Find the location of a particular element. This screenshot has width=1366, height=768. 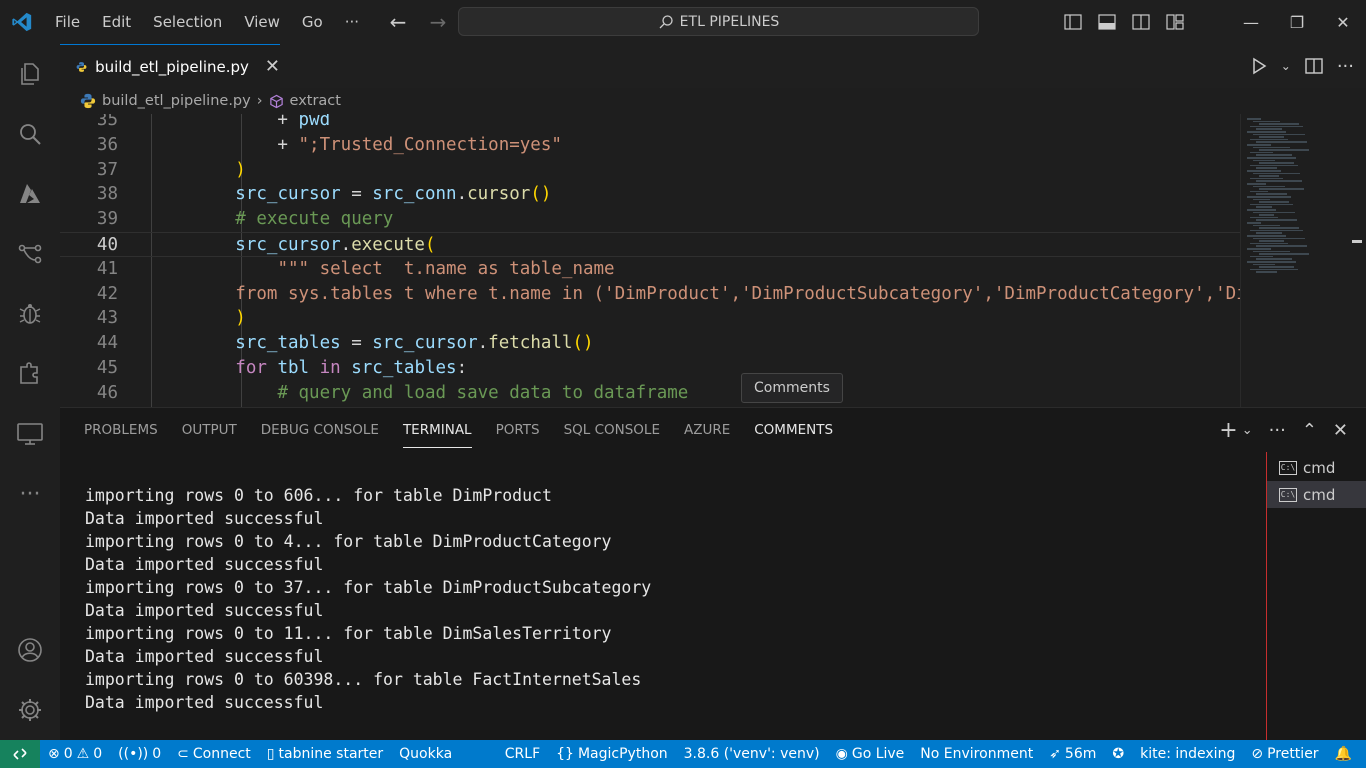

extensions-icon is located at coordinates (30, 374).